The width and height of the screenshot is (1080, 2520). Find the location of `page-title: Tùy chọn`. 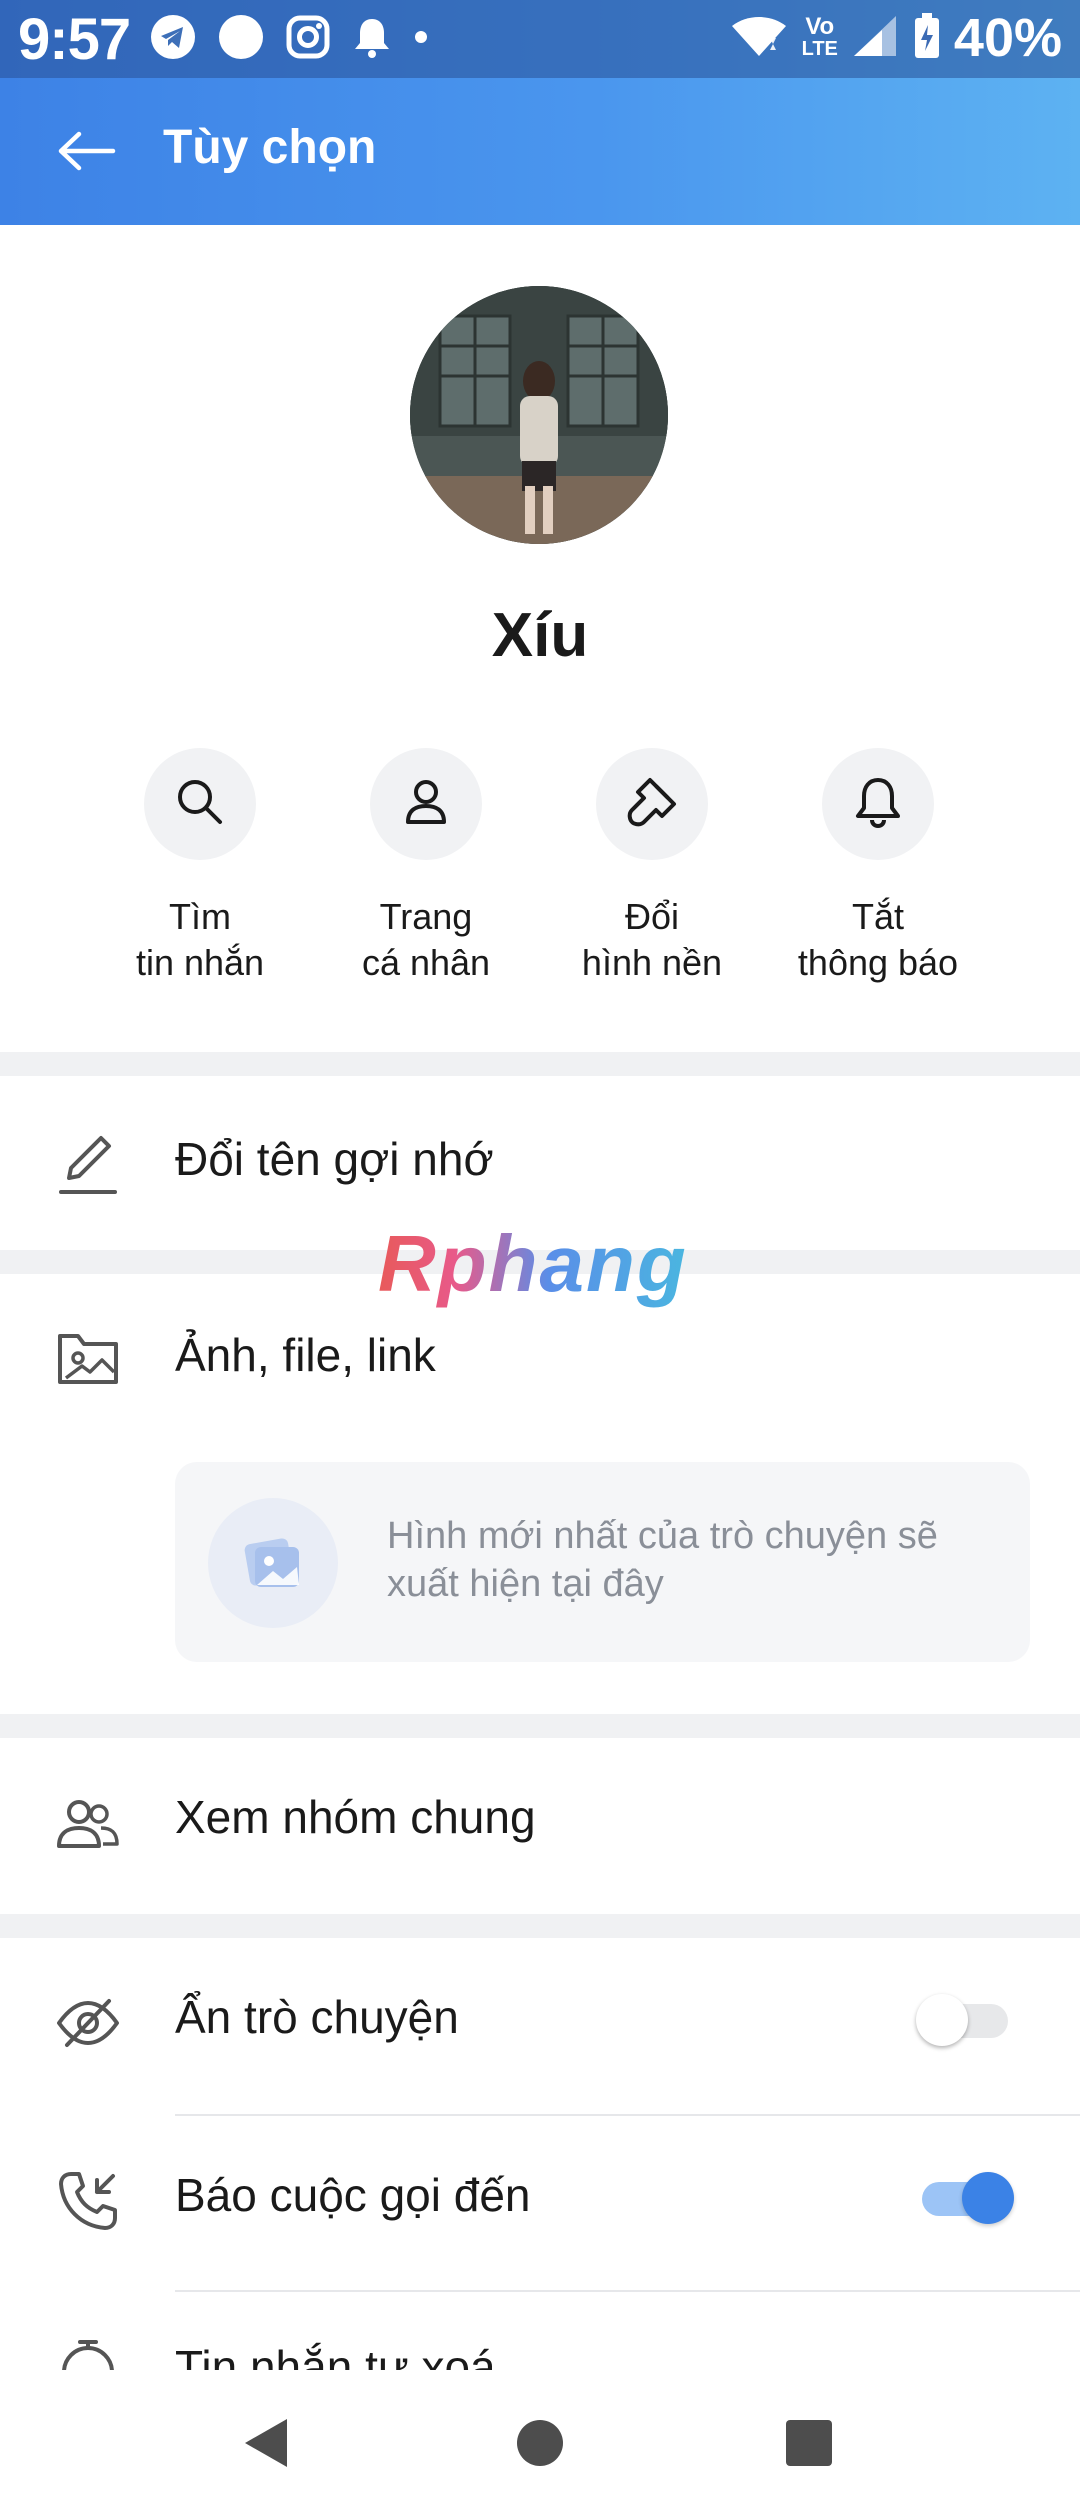

page-title: Tùy chọn is located at coordinates (270, 147).